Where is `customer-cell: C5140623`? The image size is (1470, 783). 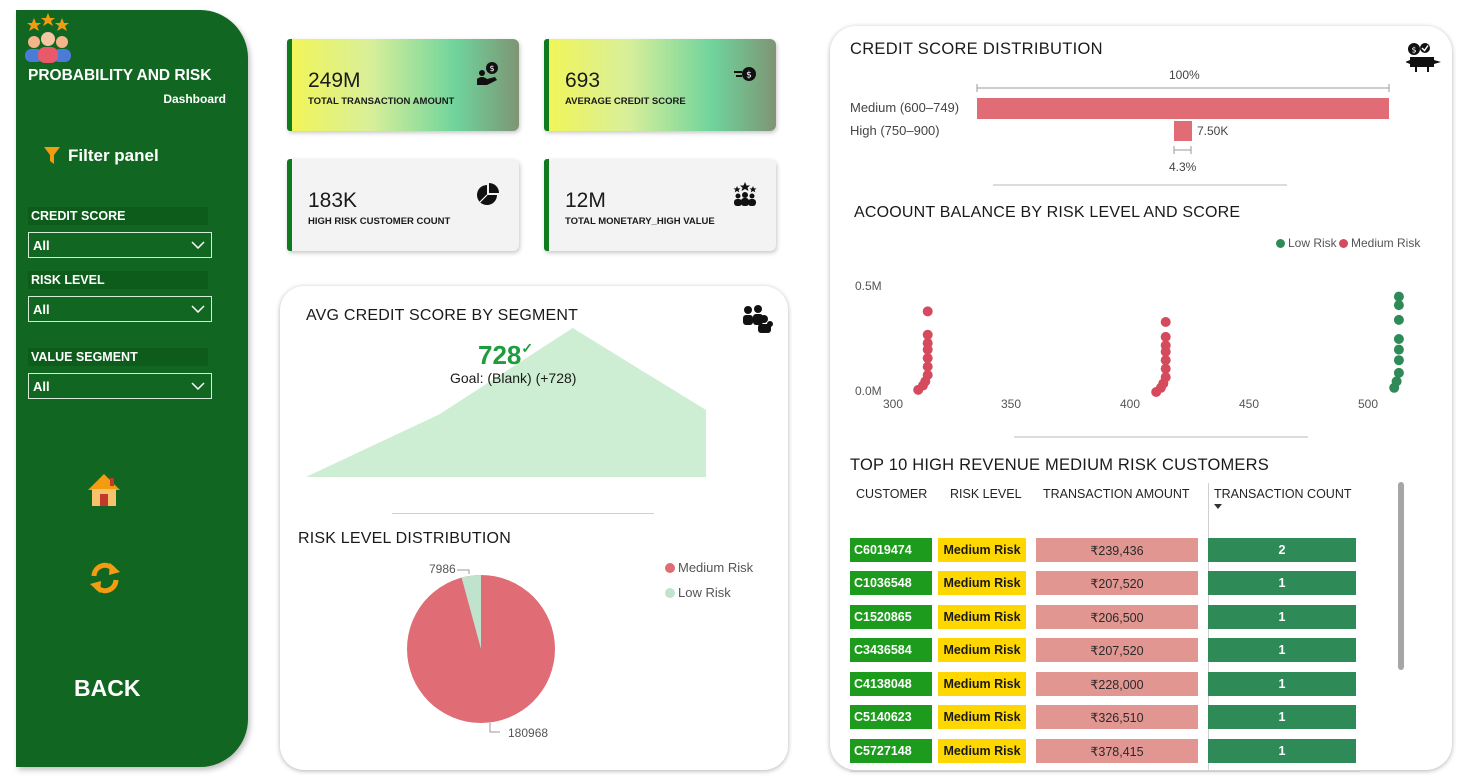 customer-cell: C5140623 is located at coordinates (891, 717).